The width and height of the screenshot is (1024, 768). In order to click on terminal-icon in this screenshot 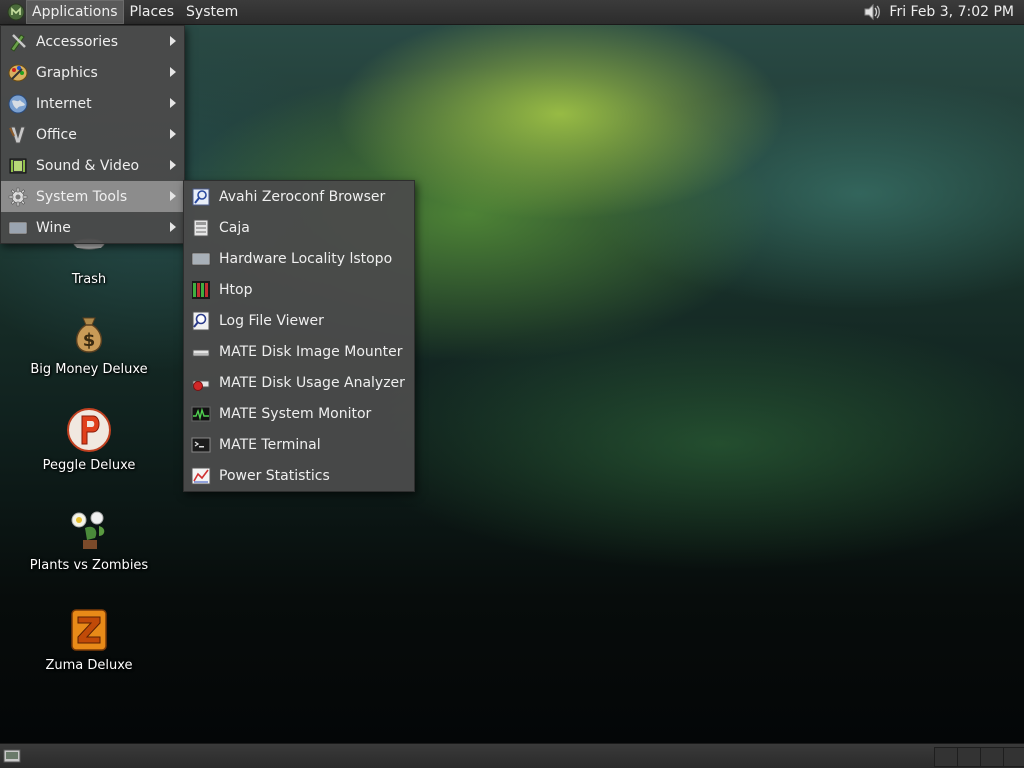, I will do `click(201, 445)`.